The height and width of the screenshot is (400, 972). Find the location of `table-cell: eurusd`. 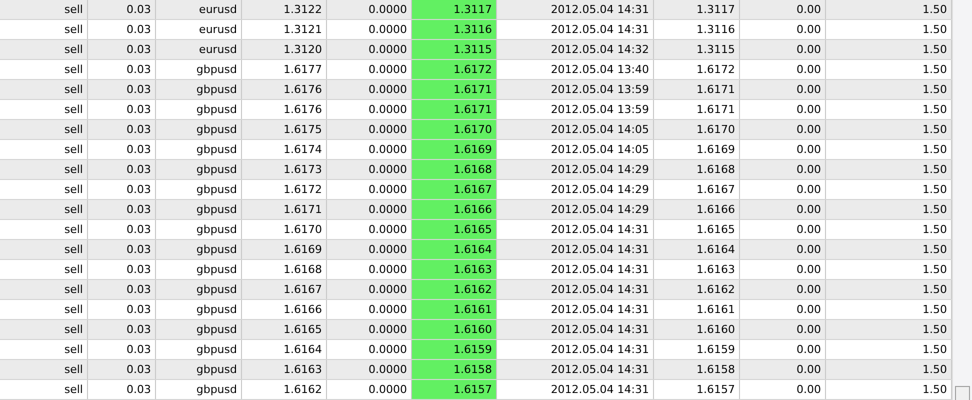

table-cell: eurusd is located at coordinates (199, 49).